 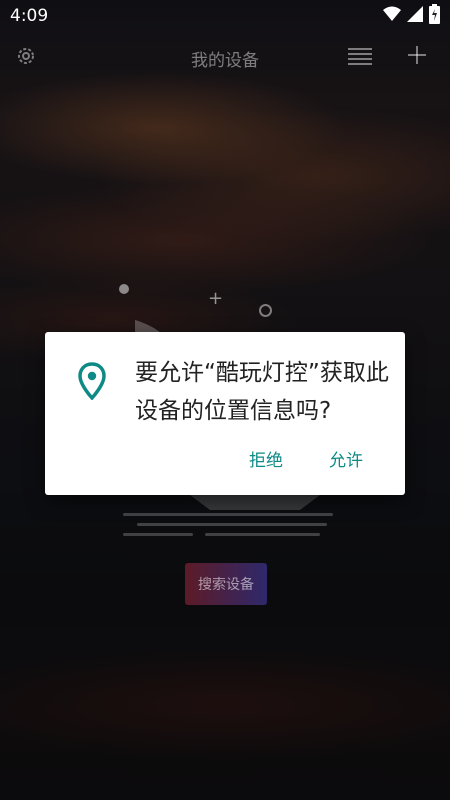 I want to click on search-devices-button: 搜索设备, so click(x=226, y=584).